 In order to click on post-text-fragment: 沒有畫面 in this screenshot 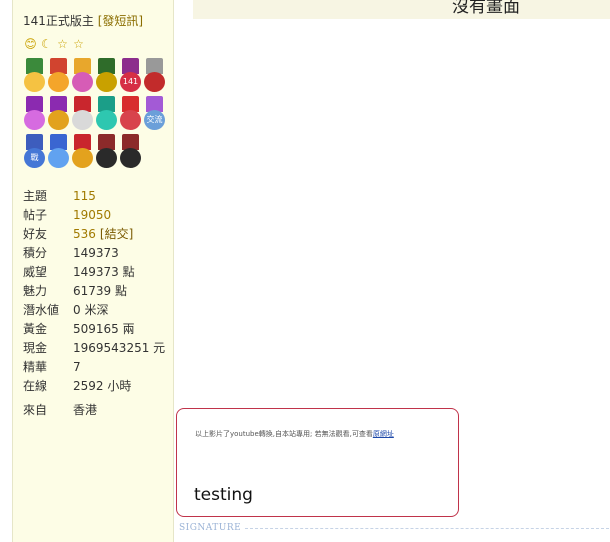, I will do `click(486, 8)`.